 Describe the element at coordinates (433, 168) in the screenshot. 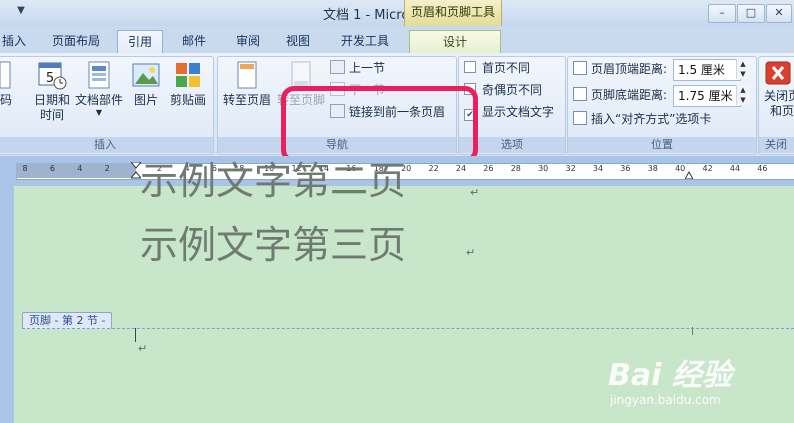

I see `ruler-tick-label: 22` at that location.